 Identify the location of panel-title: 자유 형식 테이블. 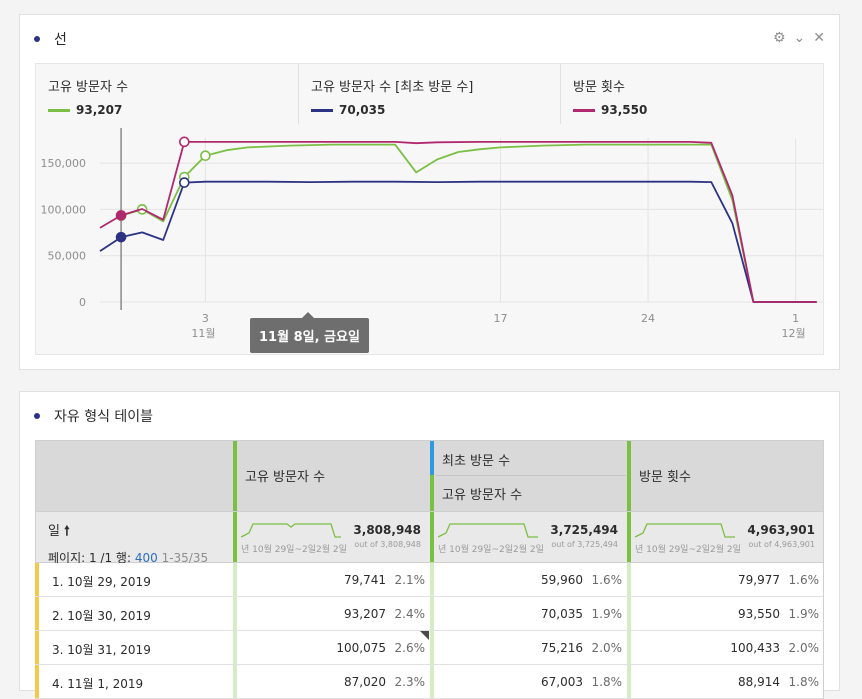
(93, 416).